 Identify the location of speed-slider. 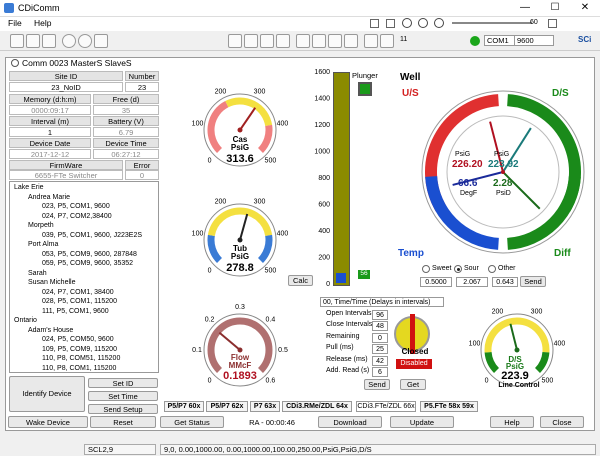
(492, 23).